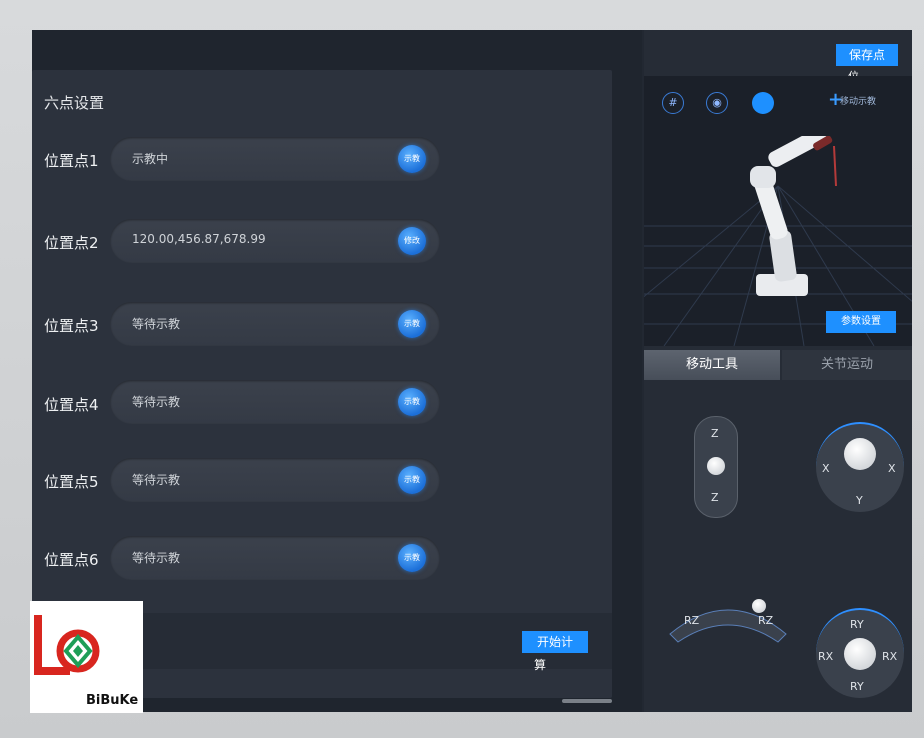  I want to click on teach-button-5: 示教, so click(412, 480).